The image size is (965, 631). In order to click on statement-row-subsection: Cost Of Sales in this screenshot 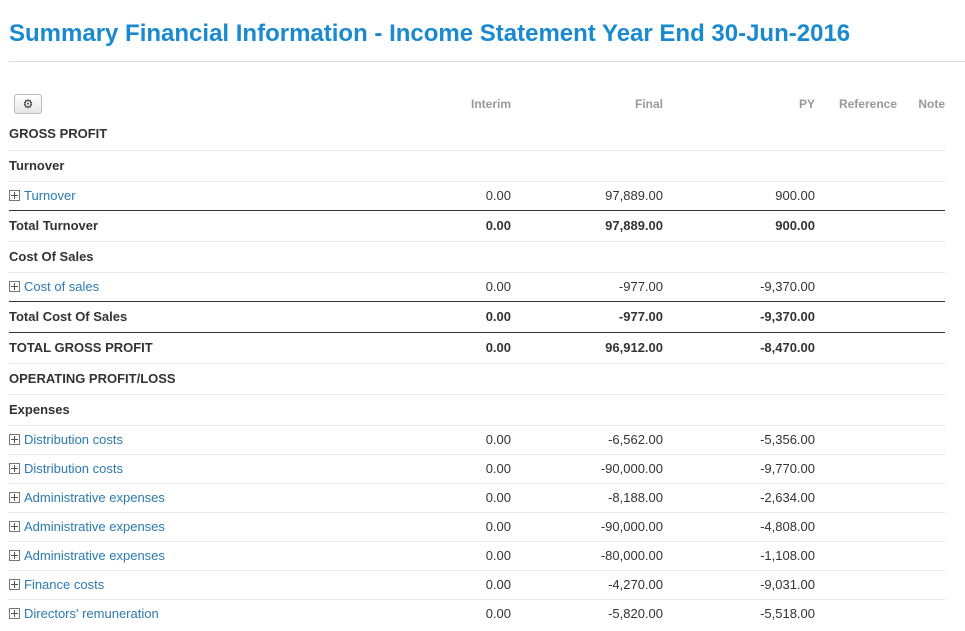, I will do `click(477, 256)`.